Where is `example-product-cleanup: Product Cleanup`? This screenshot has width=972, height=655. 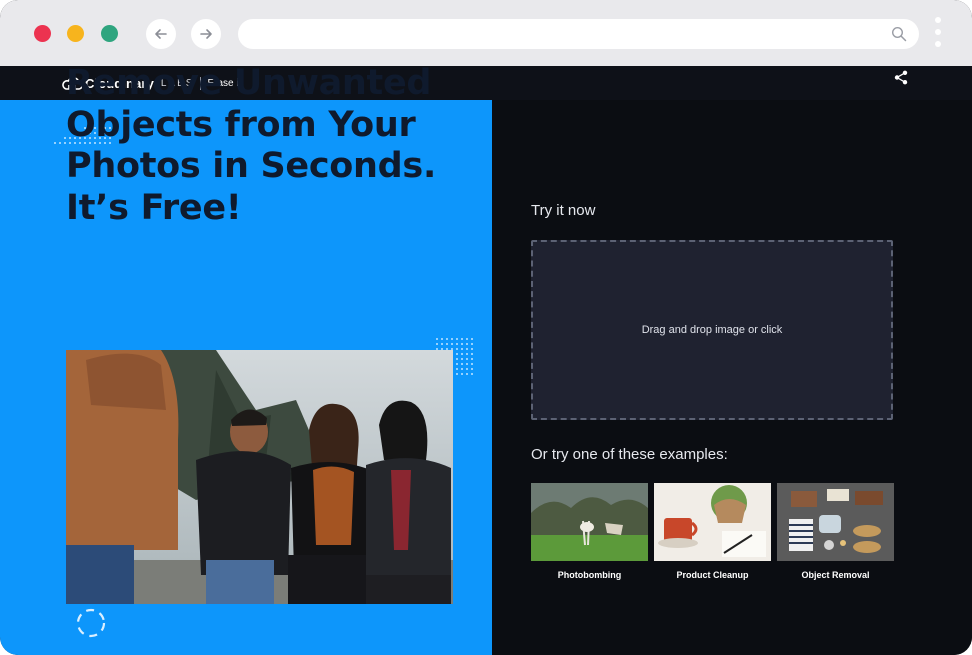
example-product-cleanup: Product Cleanup is located at coordinates (712, 531).